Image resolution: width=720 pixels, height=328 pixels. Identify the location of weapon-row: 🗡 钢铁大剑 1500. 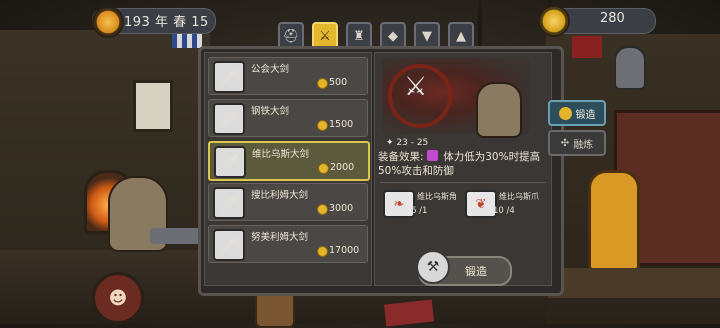
(288, 118).